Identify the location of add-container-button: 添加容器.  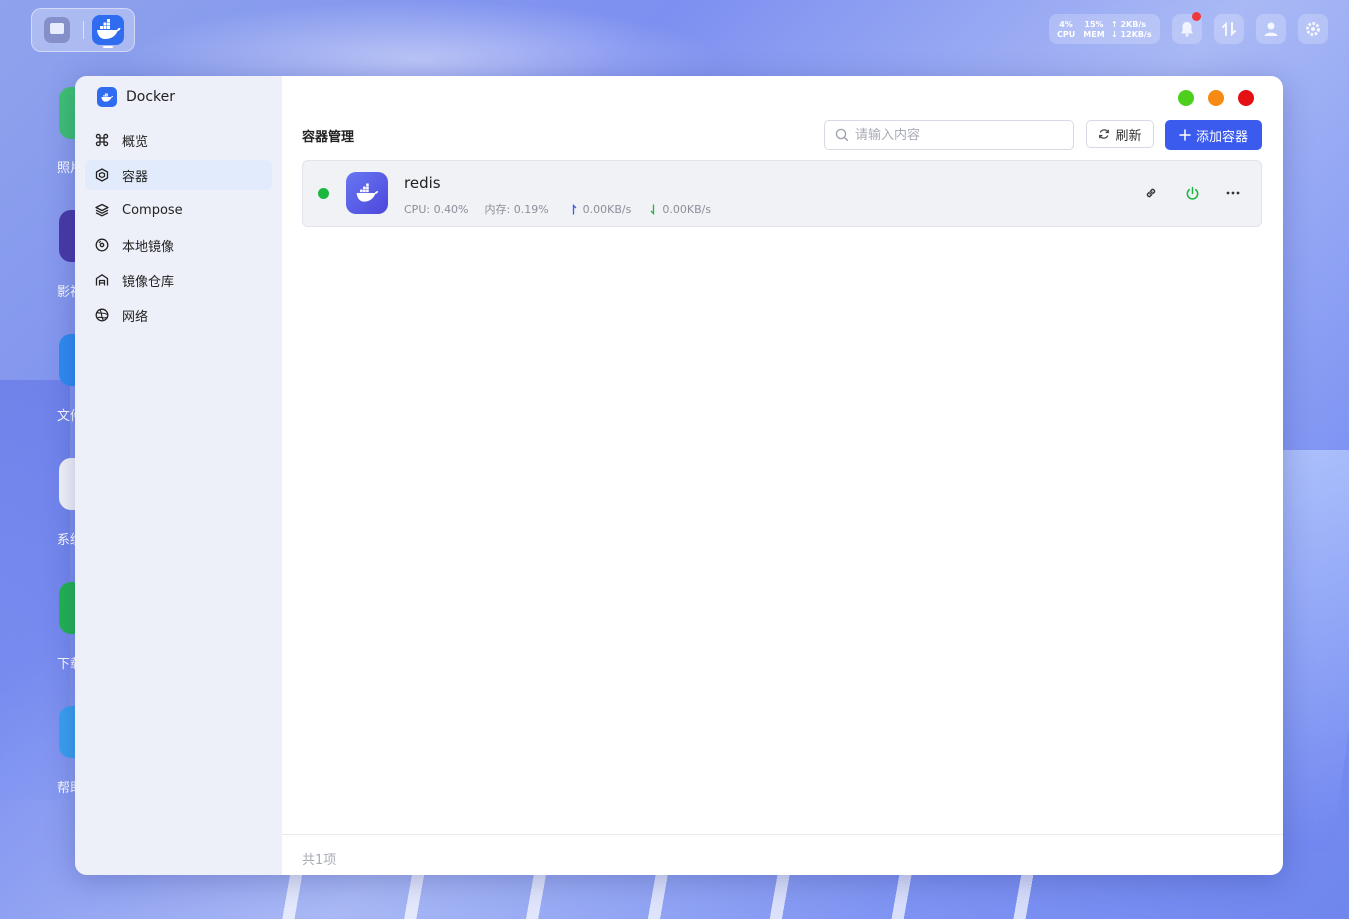
(1213, 135).